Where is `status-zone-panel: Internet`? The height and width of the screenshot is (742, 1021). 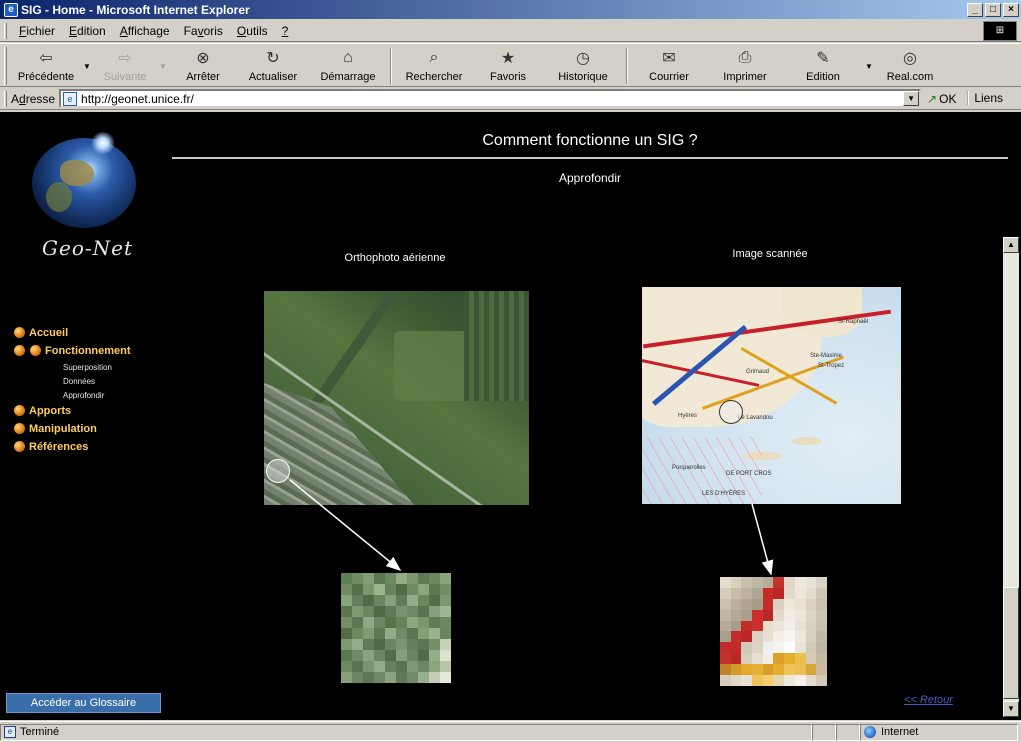
status-zone-panel: Internet is located at coordinates (939, 732).